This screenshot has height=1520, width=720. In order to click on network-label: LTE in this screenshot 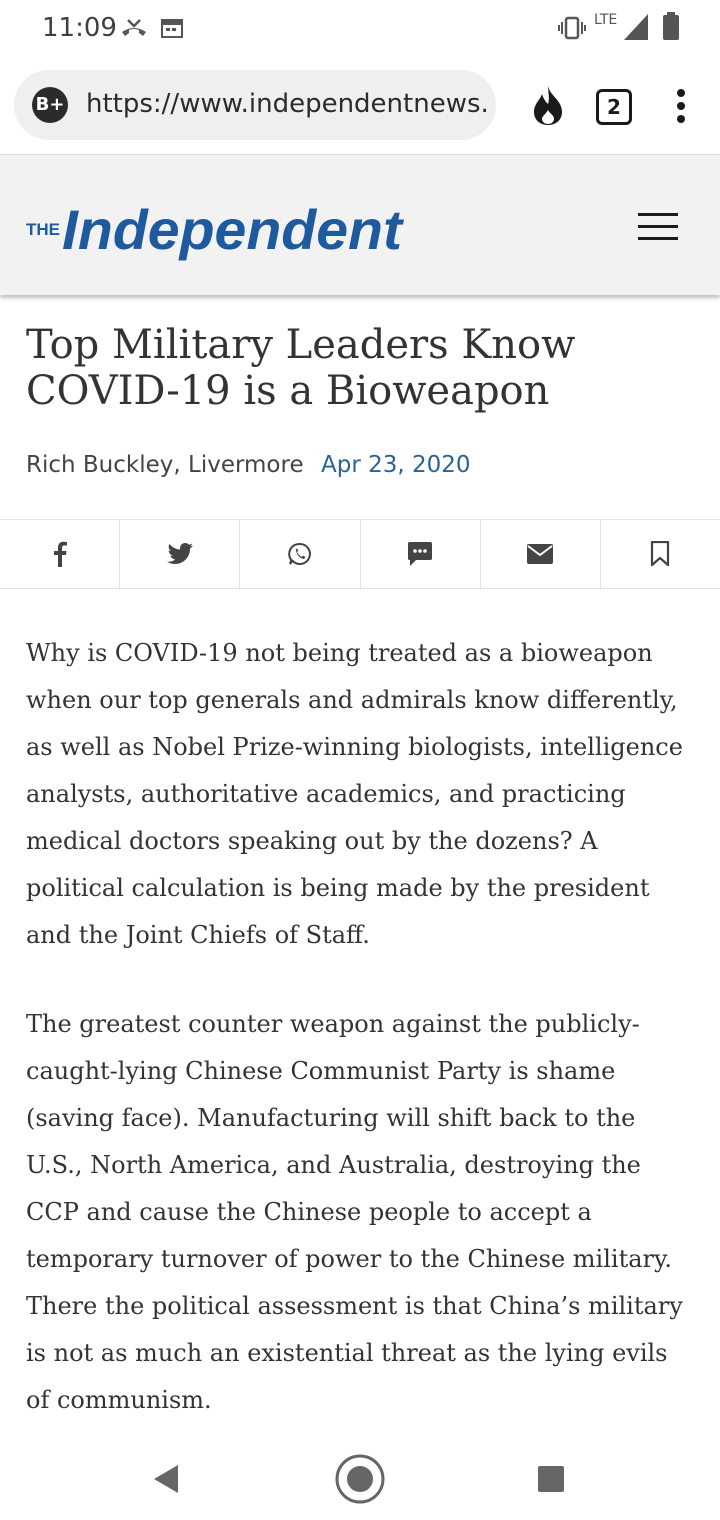, I will do `click(606, 20)`.